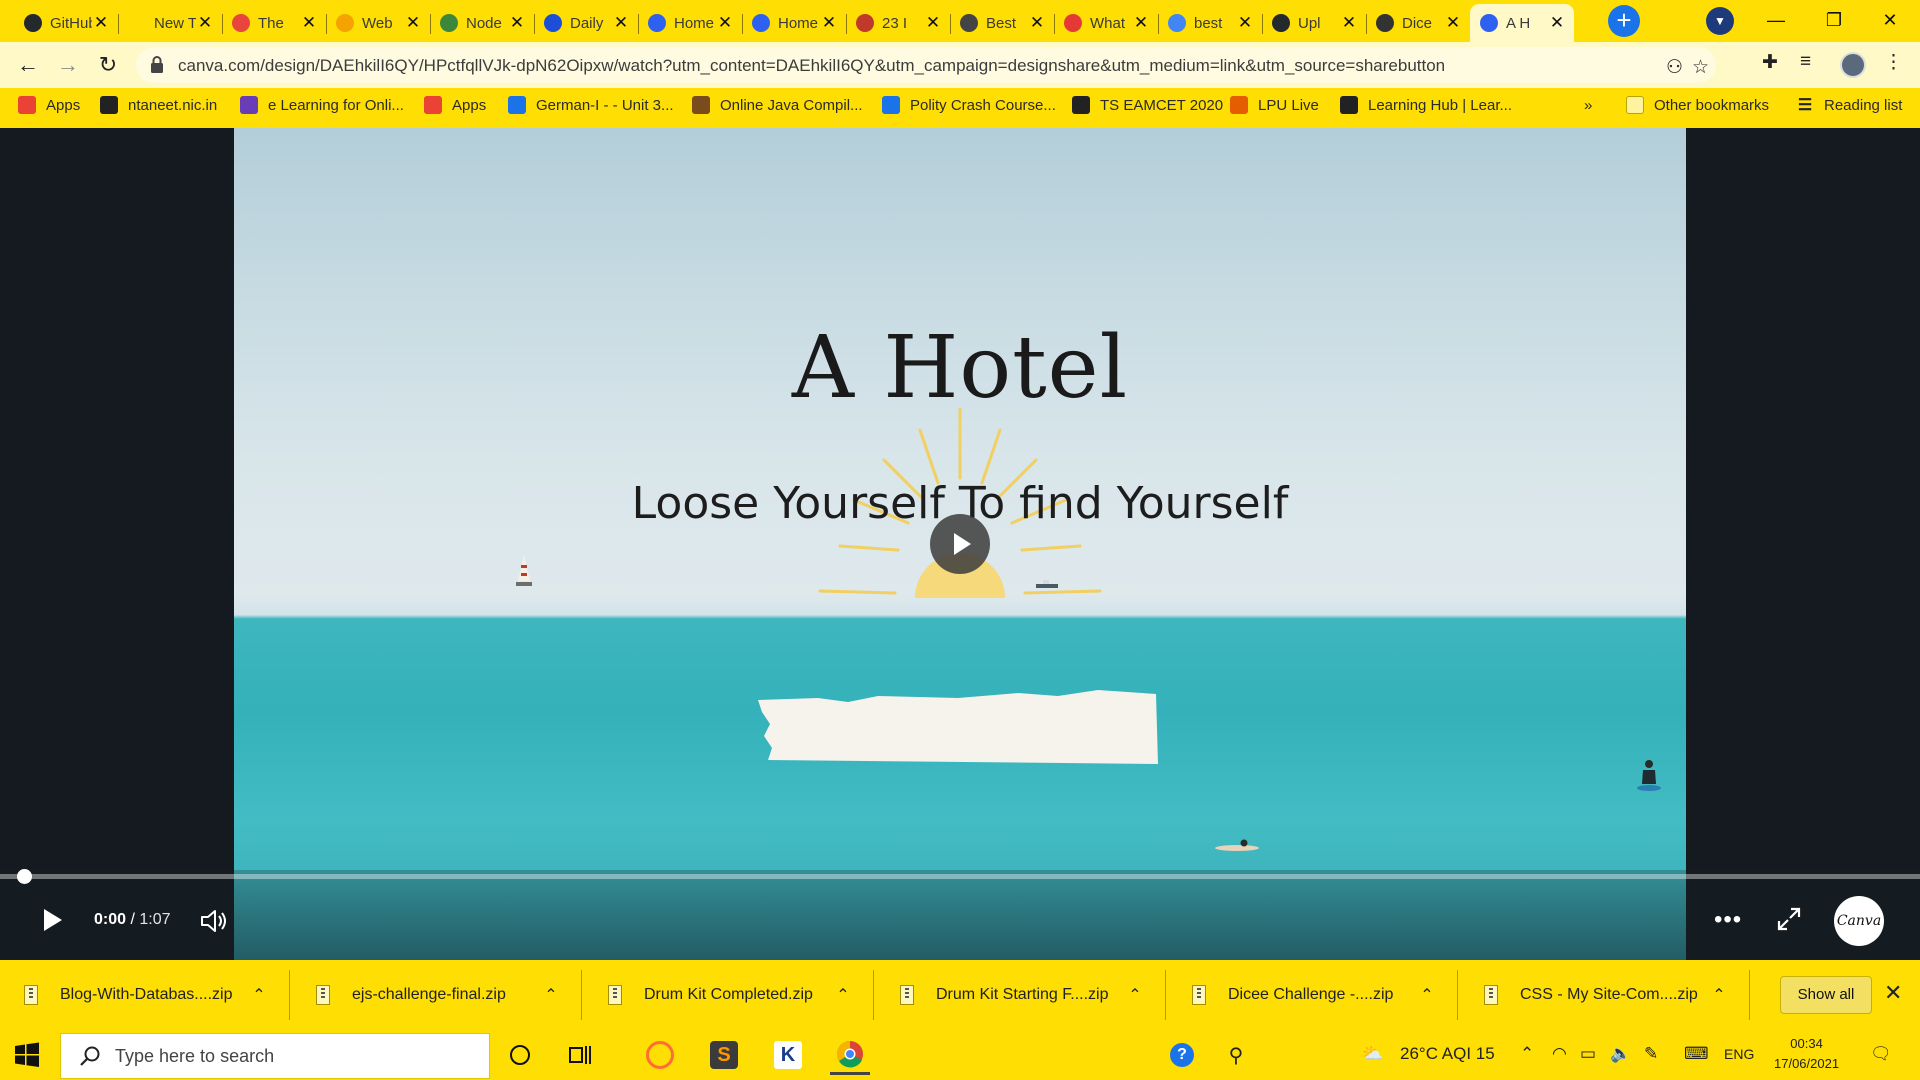 The width and height of the screenshot is (1920, 1080). What do you see at coordinates (158, 105) in the screenshot?
I see `bookmark-item: ntaneet.nic.in` at bounding box center [158, 105].